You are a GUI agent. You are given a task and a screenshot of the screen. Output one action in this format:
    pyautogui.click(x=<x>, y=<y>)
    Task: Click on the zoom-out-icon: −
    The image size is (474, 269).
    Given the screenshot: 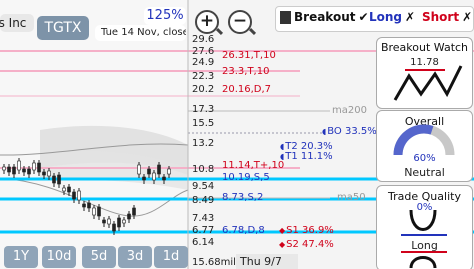 What is the action you would take?
    pyautogui.click(x=240, y=21)
    